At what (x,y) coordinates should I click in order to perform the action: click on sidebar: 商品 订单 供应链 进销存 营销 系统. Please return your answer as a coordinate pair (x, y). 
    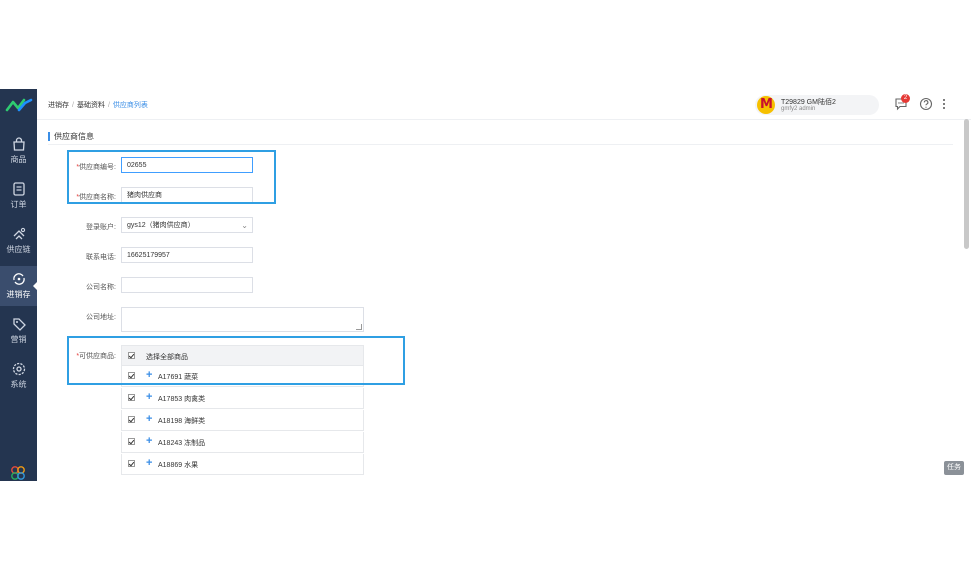
    Looking at the image, I should click on (18, 285).